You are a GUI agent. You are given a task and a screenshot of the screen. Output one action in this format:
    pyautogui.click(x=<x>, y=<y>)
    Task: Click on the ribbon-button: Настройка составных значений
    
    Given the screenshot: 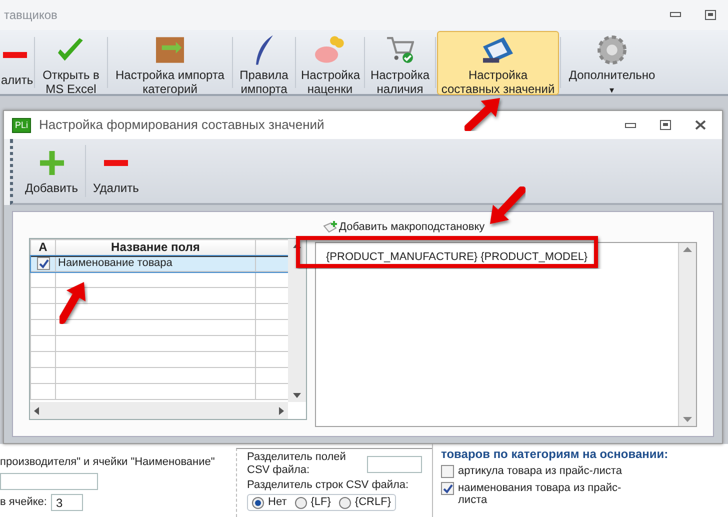 What is the action you would take?
    pyautogui.click(x=498, y=63)
    